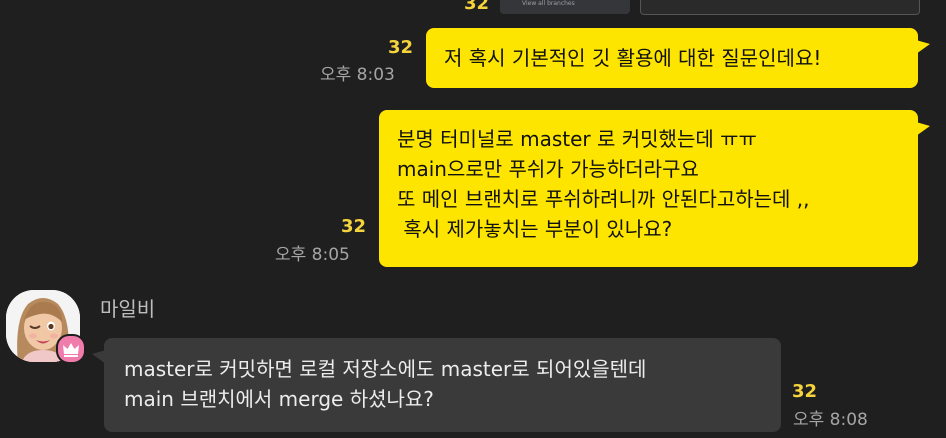 The height and width of the screenshot is (438, 946). What do you see at coordinates (128, 309) in the screenshot?
I see `sender-name: 마일비` at bounding box center [128, 309].